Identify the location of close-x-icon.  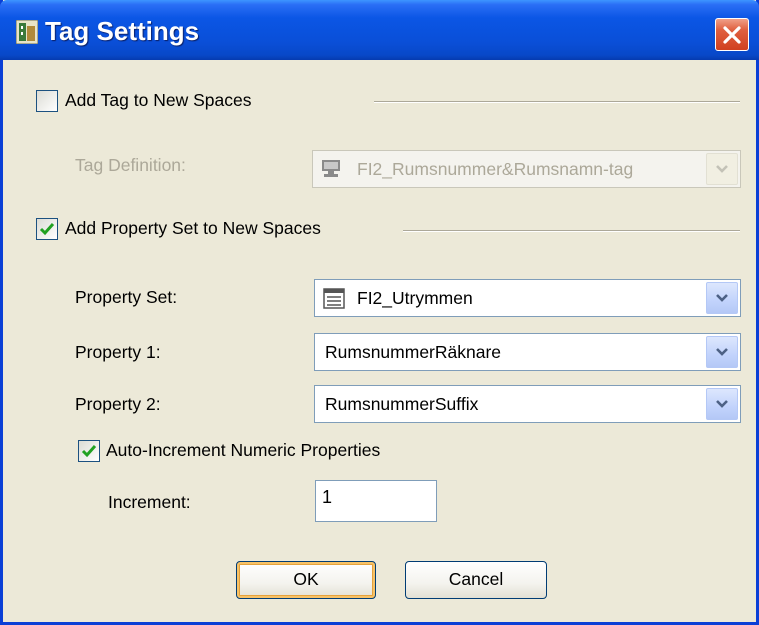
(732, 35).